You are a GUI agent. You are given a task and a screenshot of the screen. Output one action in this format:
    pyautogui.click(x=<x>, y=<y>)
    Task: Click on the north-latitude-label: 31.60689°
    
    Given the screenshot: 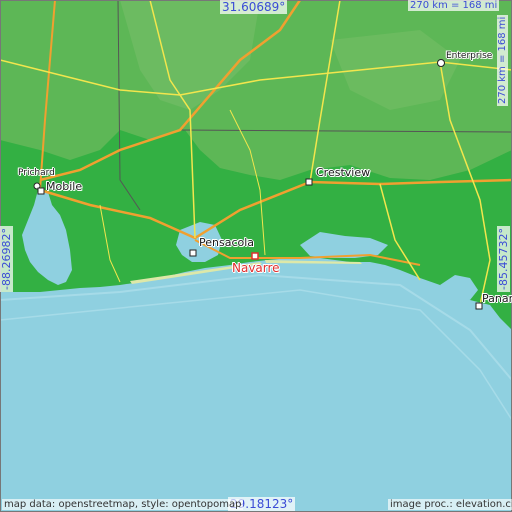 What is the action you would take?
    pyautogui.click(x=254, y=7)
    